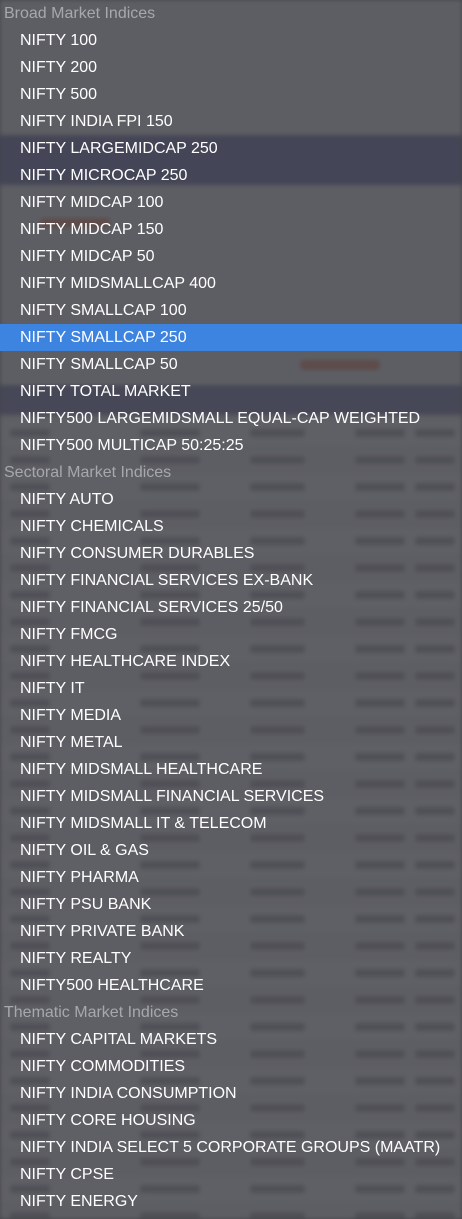 The image size is (462, 1219). Describe the element at coordinates (231, 229) in the screenshot. I see `dropdown-option: NIFTY MIDCAP 150` at that location.